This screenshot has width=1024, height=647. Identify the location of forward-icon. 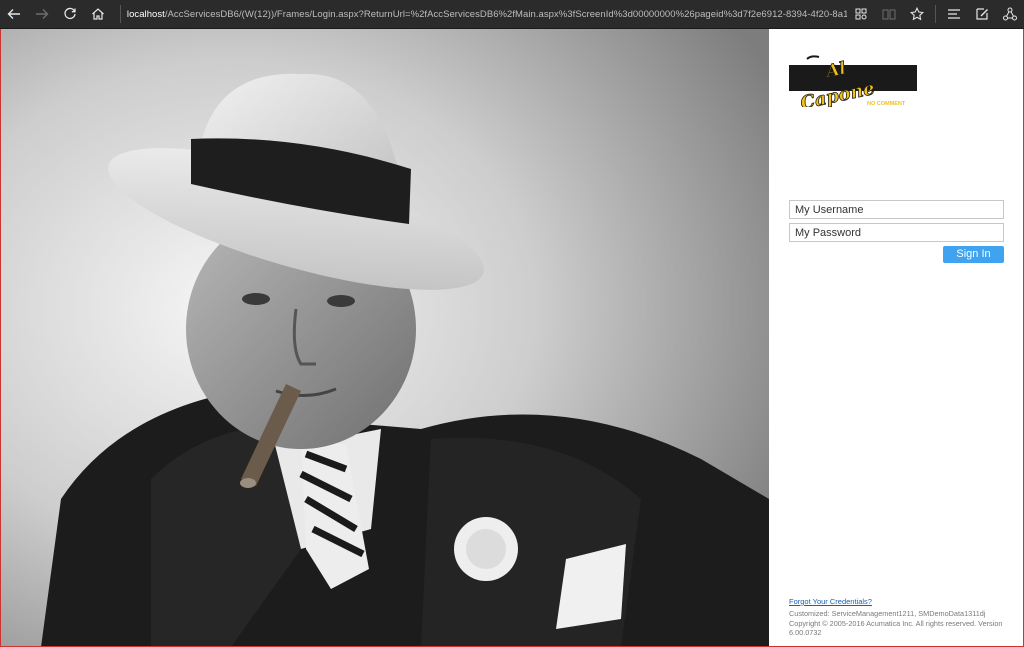
(42, 14).